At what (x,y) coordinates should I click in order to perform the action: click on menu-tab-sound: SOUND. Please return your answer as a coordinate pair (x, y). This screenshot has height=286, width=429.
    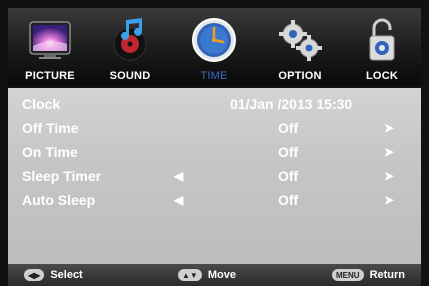
    Looking at the image, I should click on (130, 47).